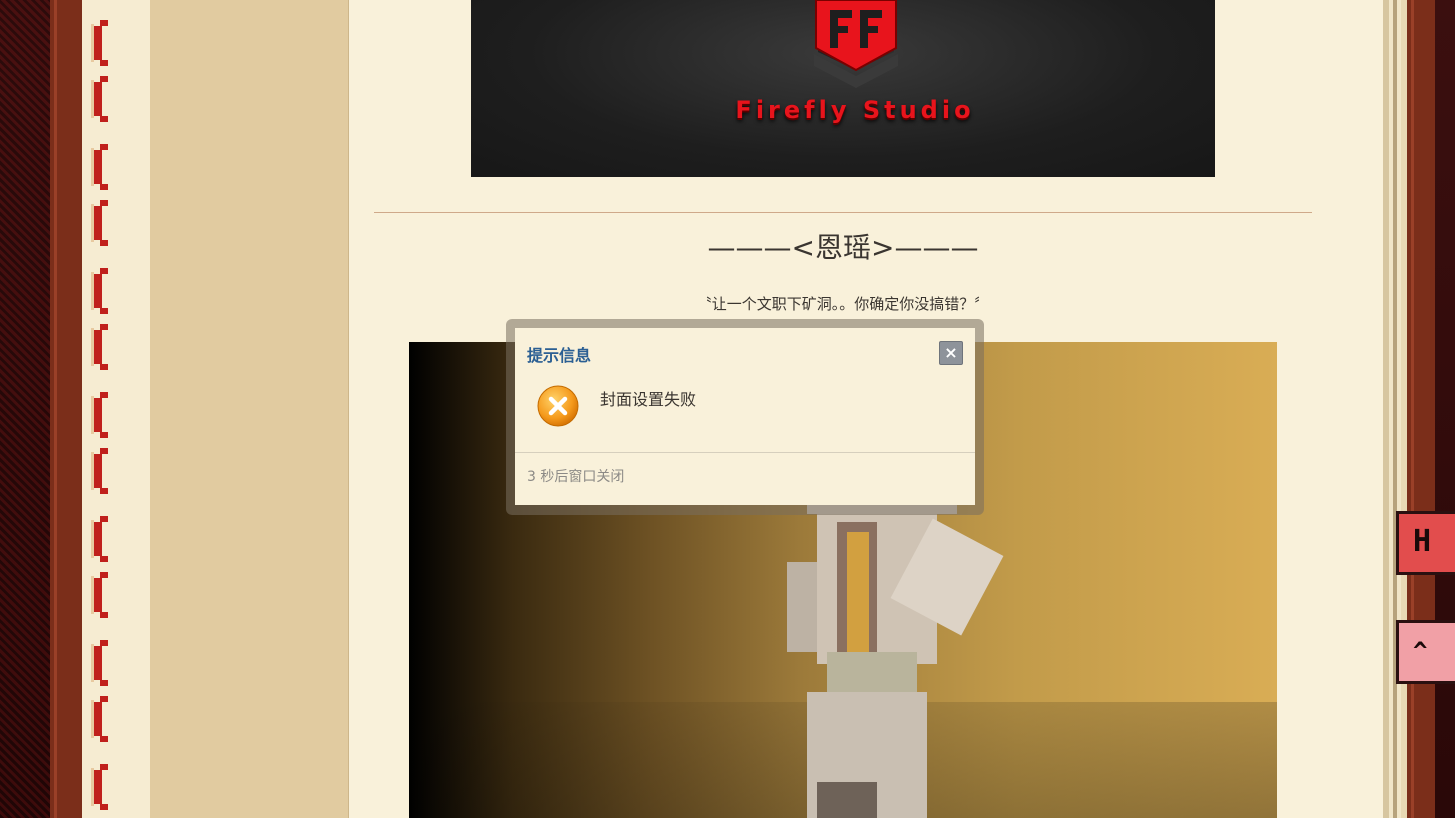  Describe the element at coordinates (895, 660) in the screenshot. I see `character-figure` at that location.